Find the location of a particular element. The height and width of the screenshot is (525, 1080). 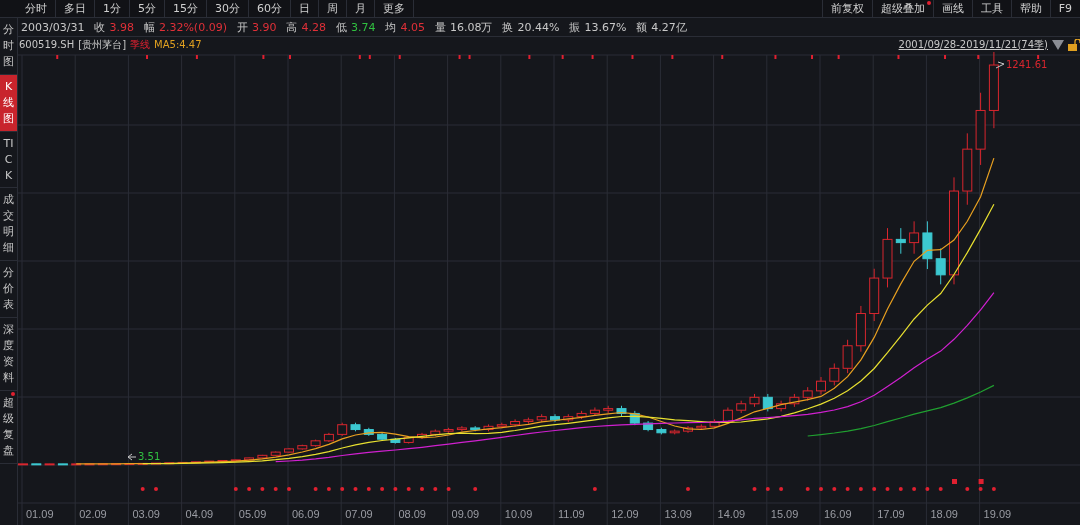

max-price-label: 1241.61 is located at coordinates (1027, 64).